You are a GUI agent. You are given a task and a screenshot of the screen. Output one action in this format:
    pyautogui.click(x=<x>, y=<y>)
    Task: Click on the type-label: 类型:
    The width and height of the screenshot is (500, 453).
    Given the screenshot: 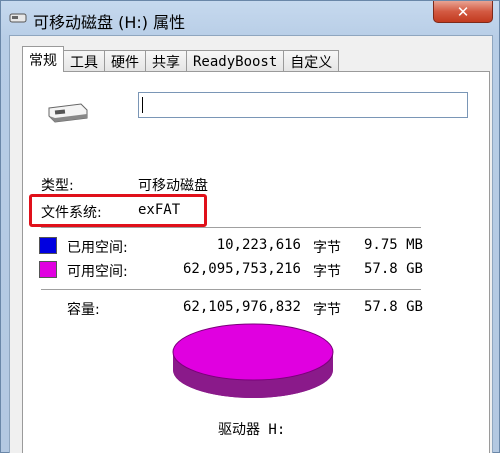 What is the action you would take?
    pyautogui.click(x=57, y=186)
    